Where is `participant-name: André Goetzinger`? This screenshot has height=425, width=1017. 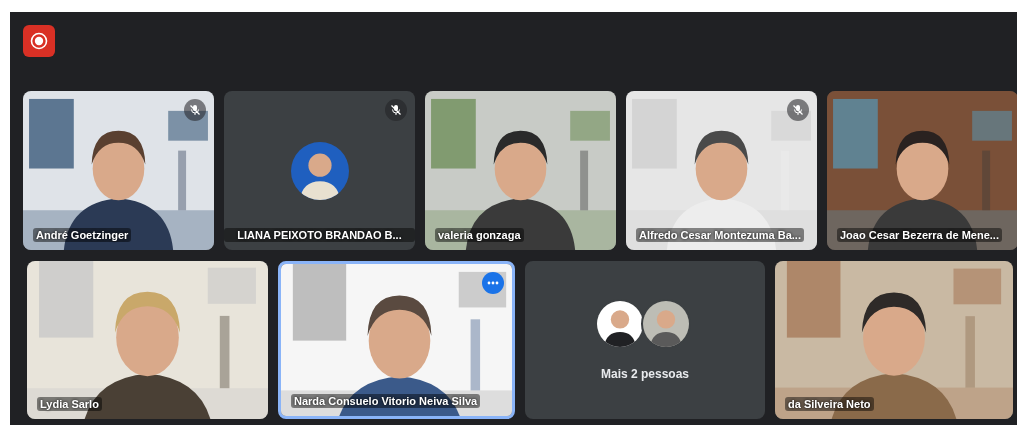
participant-name: André Goetzinger is located at coordinates (82, 235).